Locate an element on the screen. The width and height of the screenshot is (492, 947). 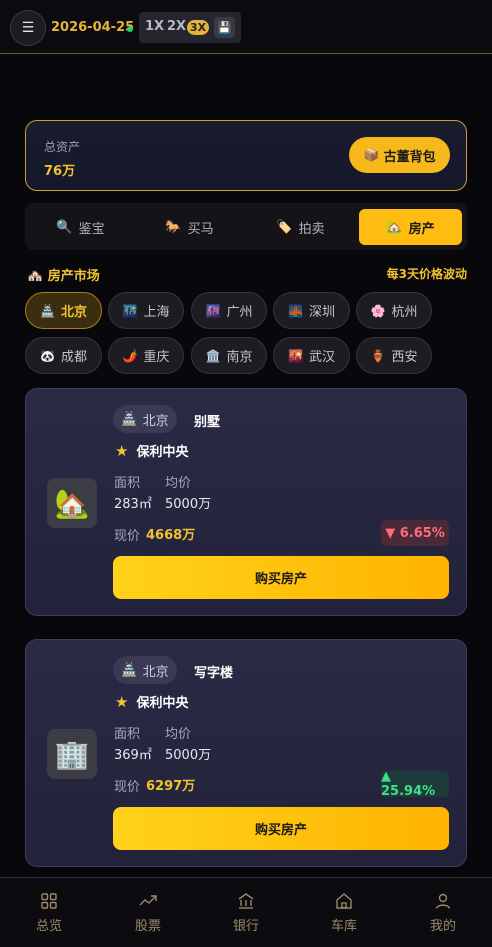
city-name: 上海 is located at coordinates (156, 312).